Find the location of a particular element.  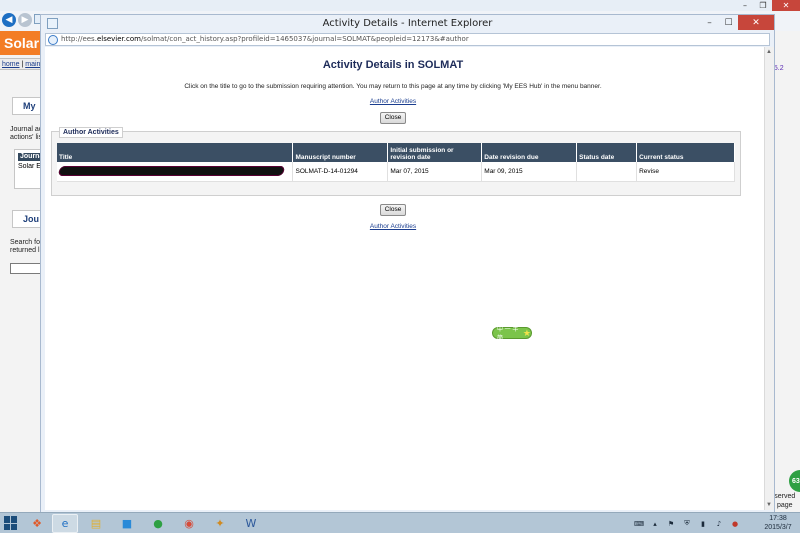

column-header-initial-date: Initial submission or revision date is located at coordinates (435, 152).